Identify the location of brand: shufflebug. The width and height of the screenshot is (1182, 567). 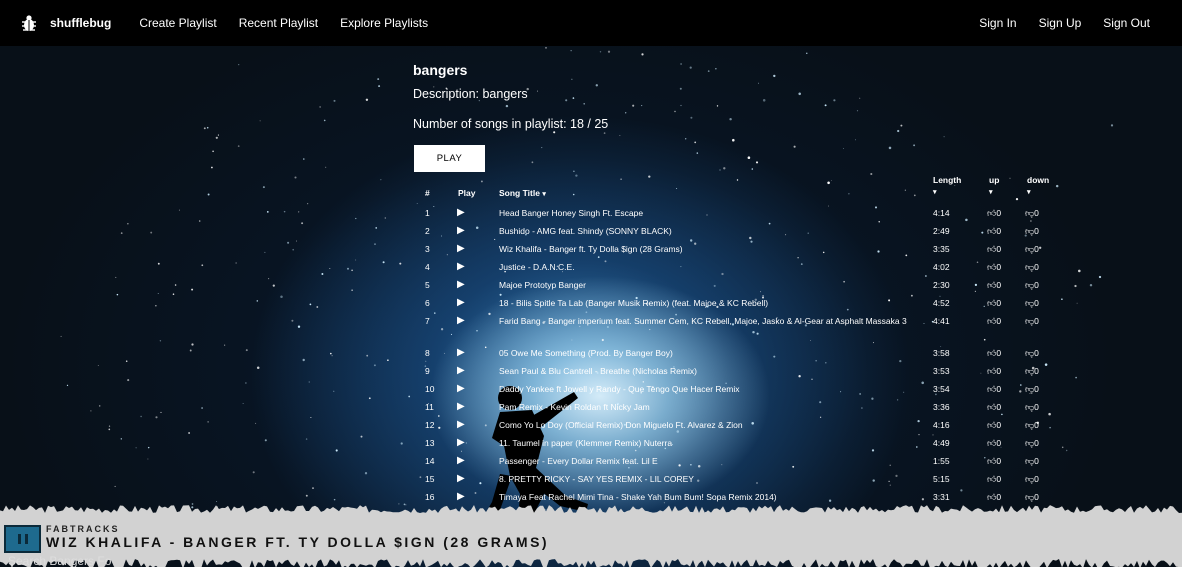
(65, 23).